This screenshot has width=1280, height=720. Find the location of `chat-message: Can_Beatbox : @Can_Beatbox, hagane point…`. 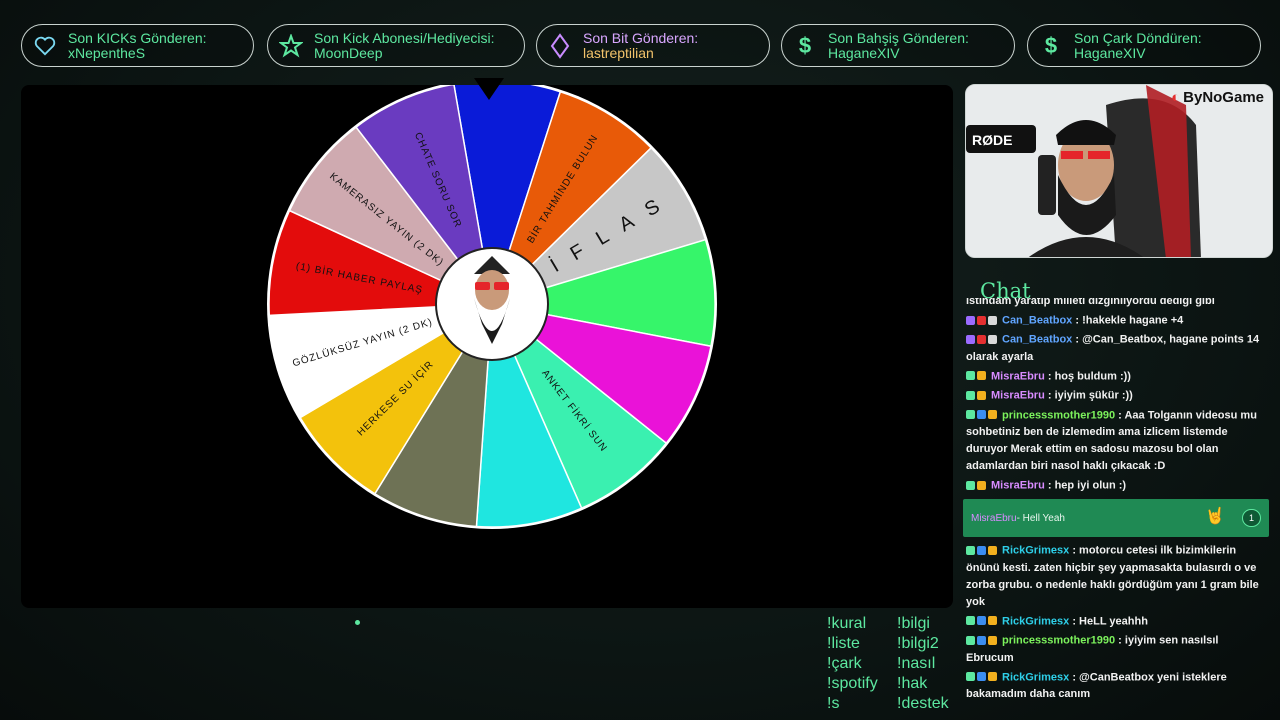

chat-message: Can_Beatbox : @Can_Beatbox, hagane point… is located at coordinates (1116, 348).